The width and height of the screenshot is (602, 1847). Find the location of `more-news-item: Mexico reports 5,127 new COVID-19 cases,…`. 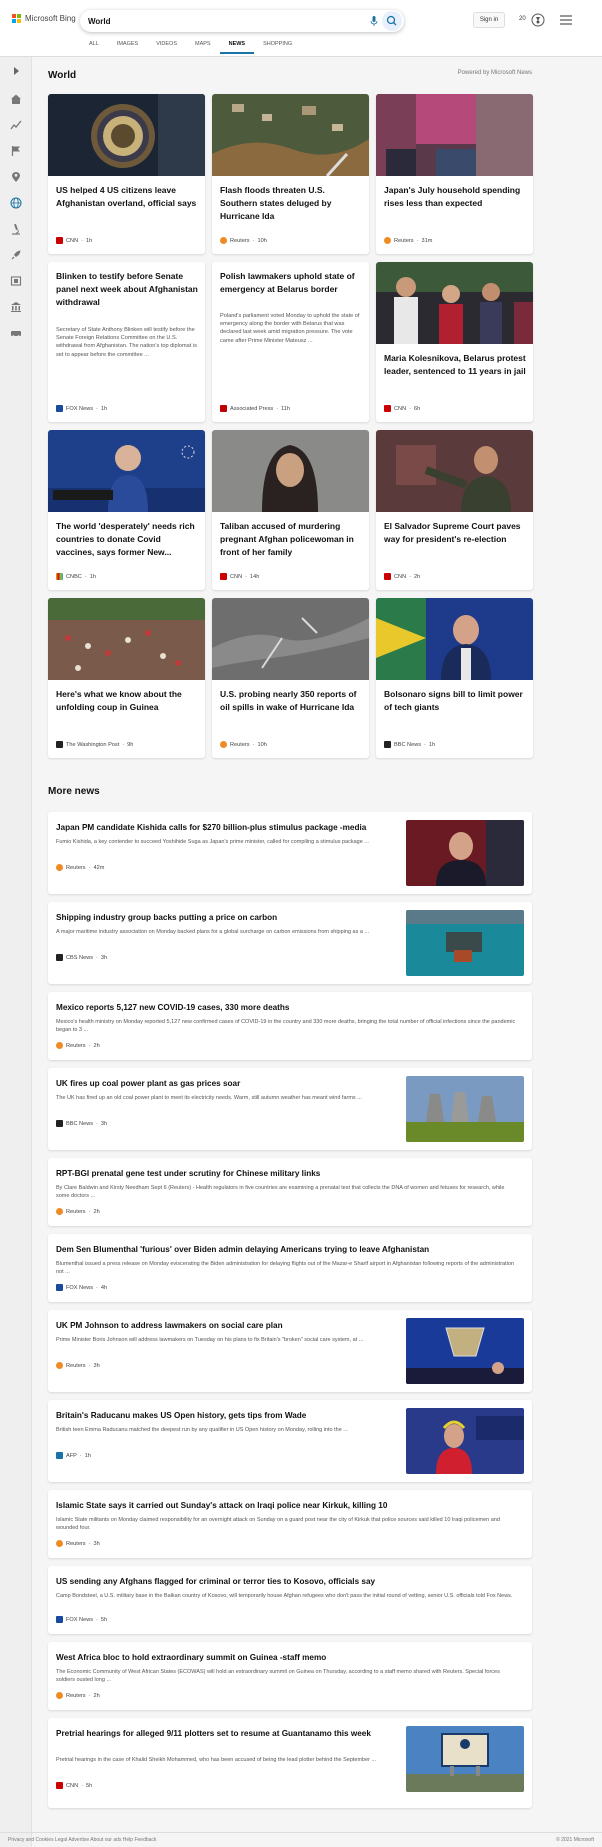

more-news-item: Mexico reports 5,127 new COVID-19 cases,… is located at coordinates (290, 1026).